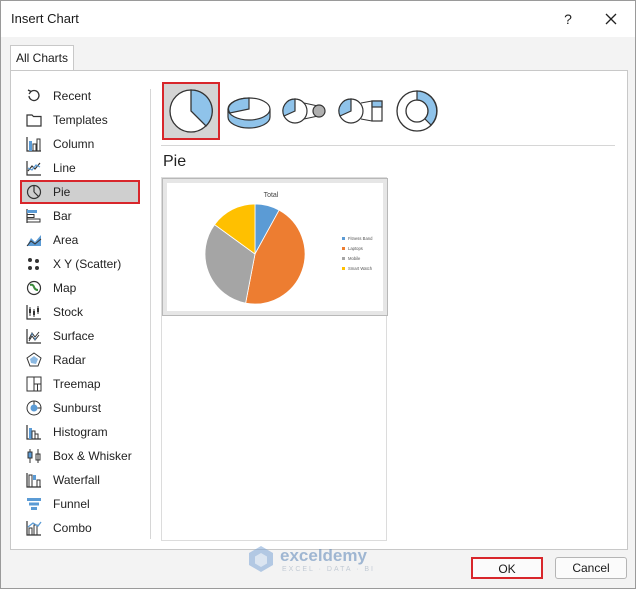 This screenshot has width=636, height=589. Describe the element at coordinates (80, 216) in the screenshot. I see `sidebar-item-bar: Bar` at that location.